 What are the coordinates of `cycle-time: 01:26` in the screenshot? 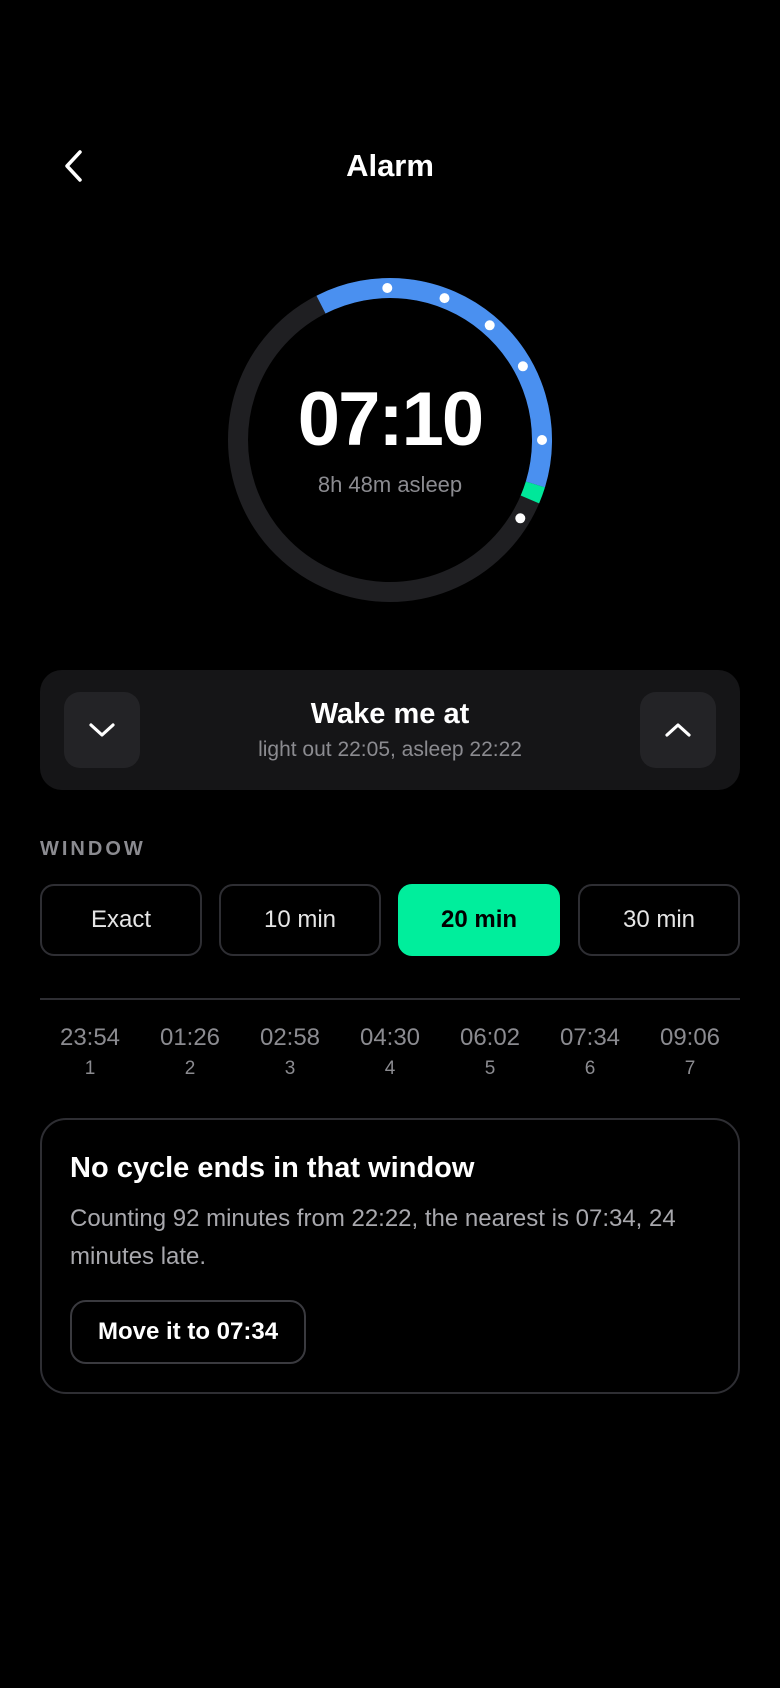 It's located at (190, 1037).